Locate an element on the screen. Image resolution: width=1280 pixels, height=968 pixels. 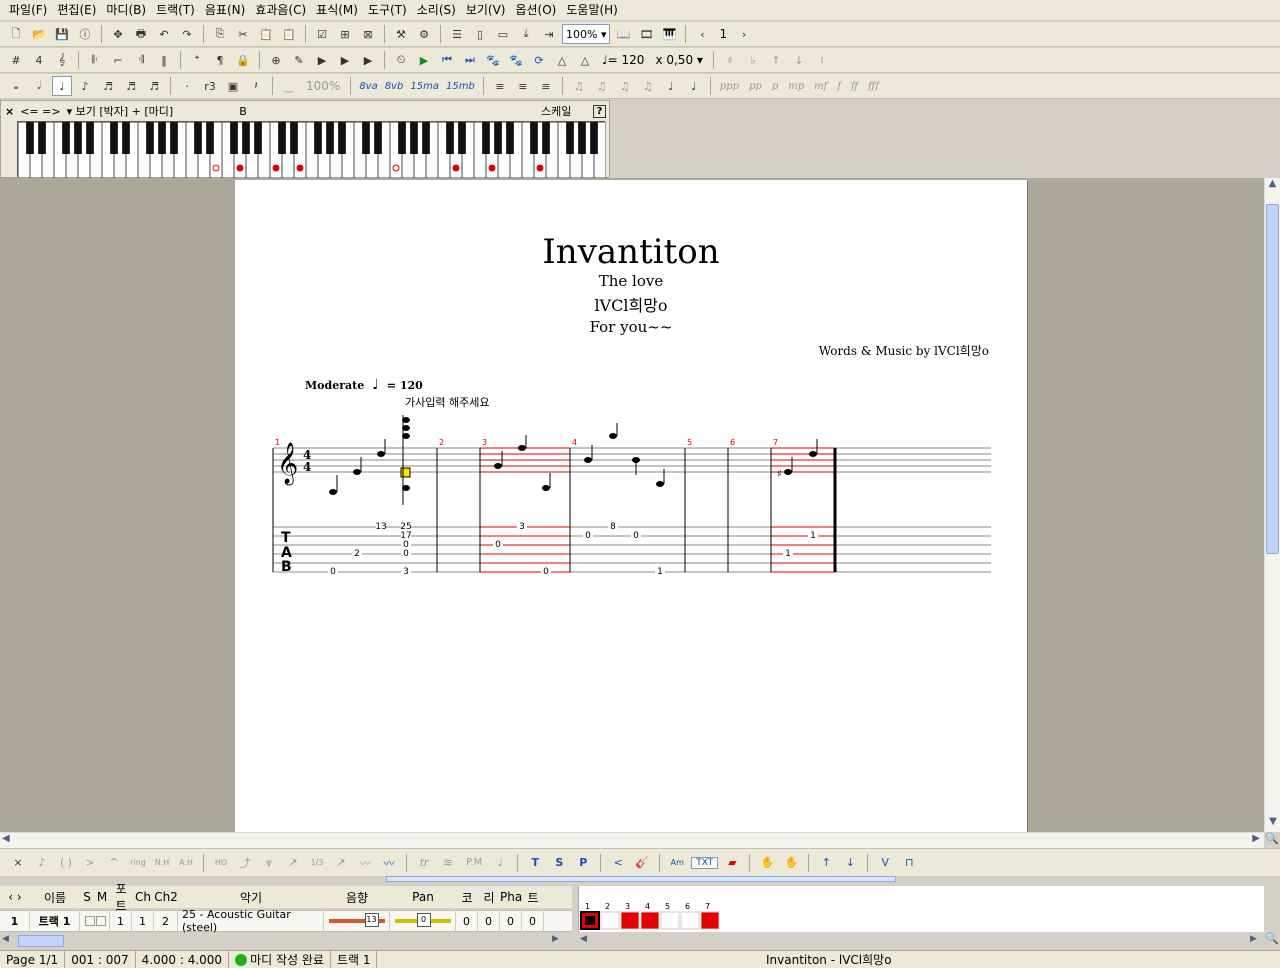
string-down-icon: ↓ is located at coordinates (799, 60).